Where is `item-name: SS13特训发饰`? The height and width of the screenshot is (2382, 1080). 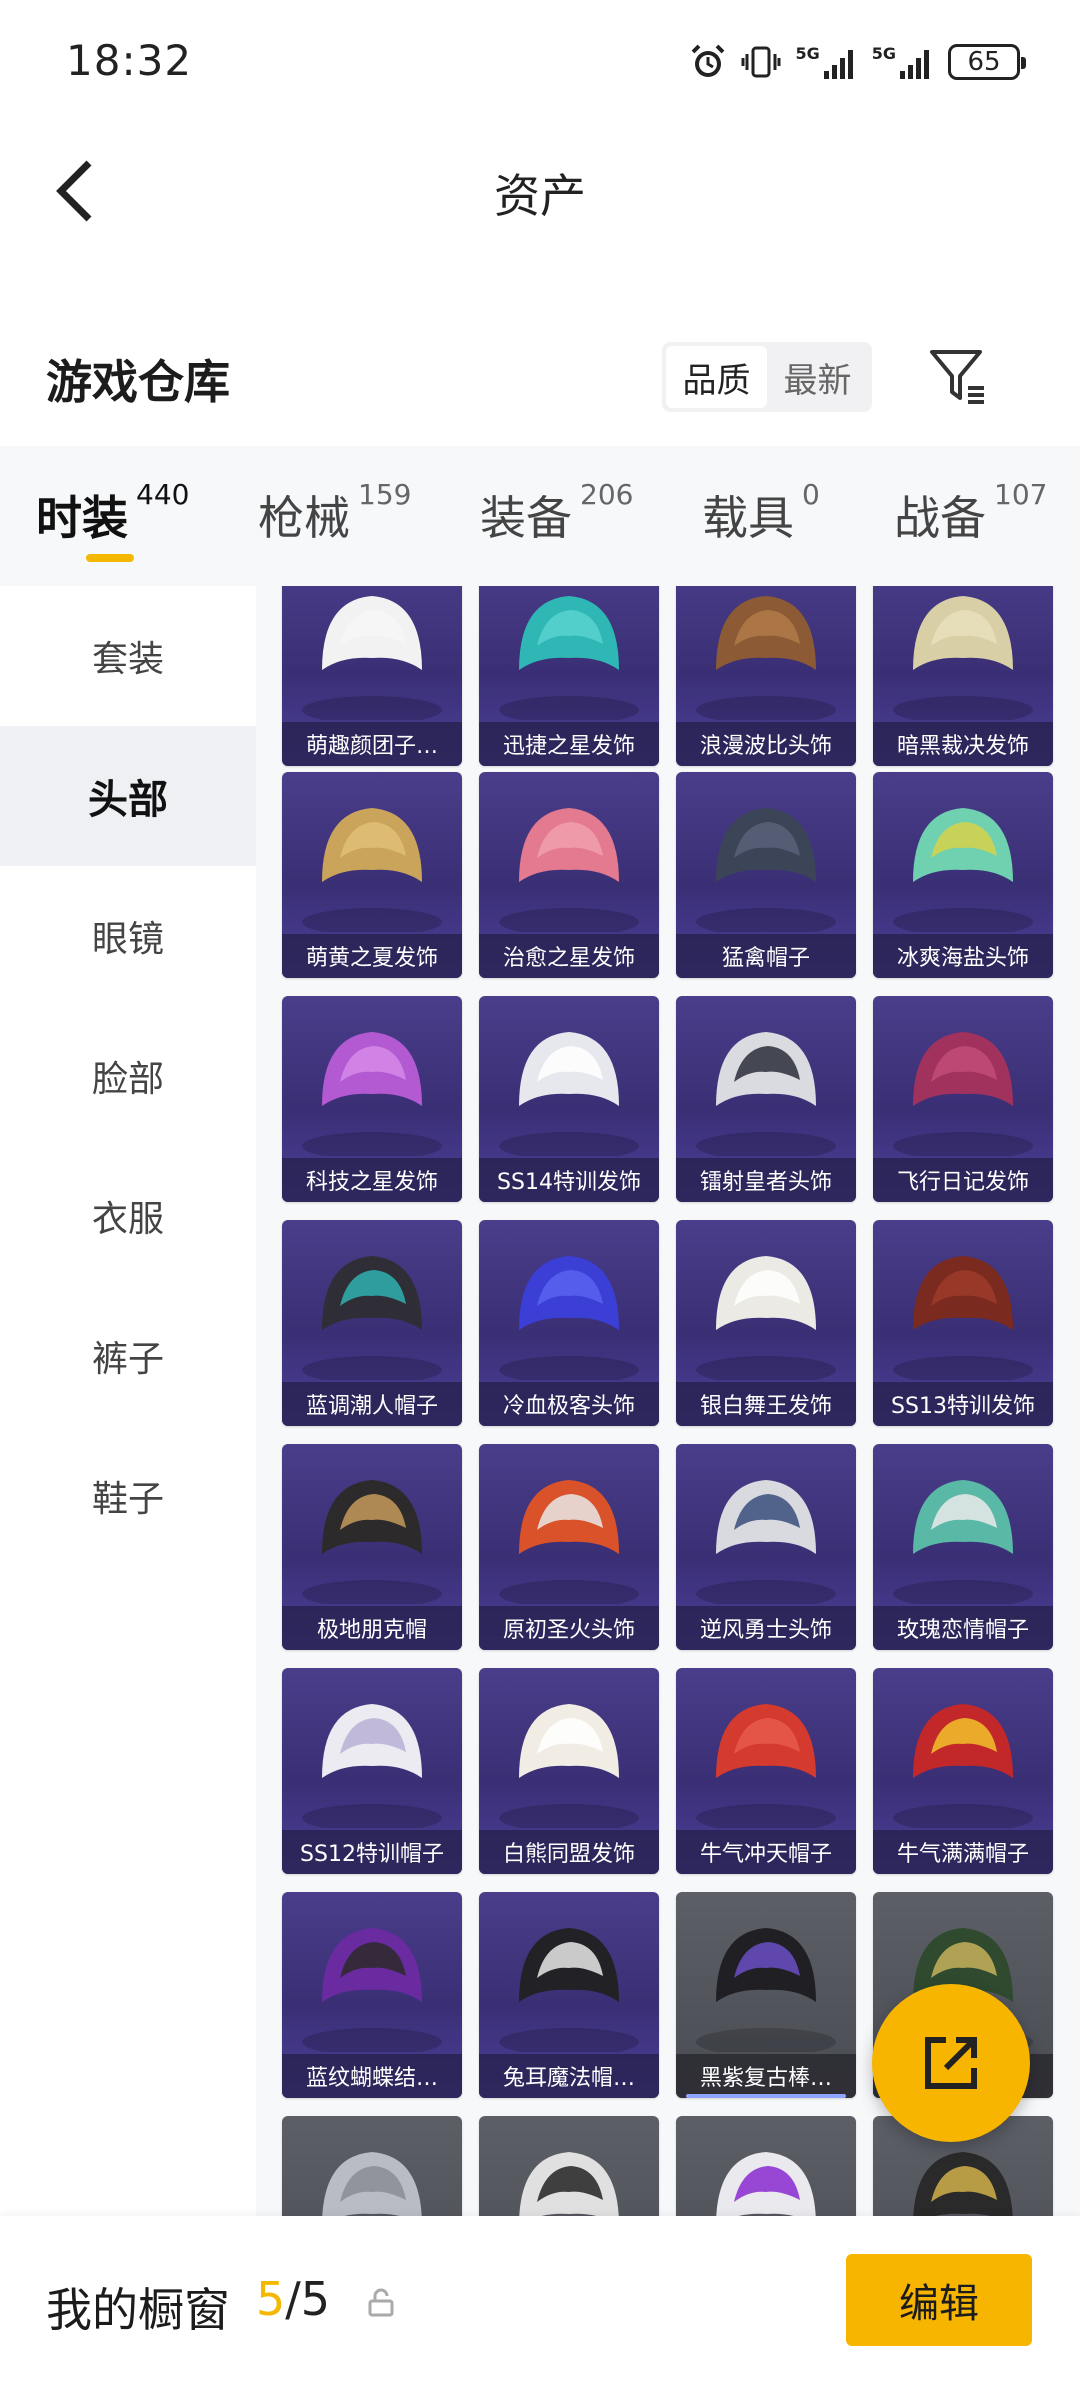
item-name: SS13特训发饰 is located at coordinates (963, 1404).